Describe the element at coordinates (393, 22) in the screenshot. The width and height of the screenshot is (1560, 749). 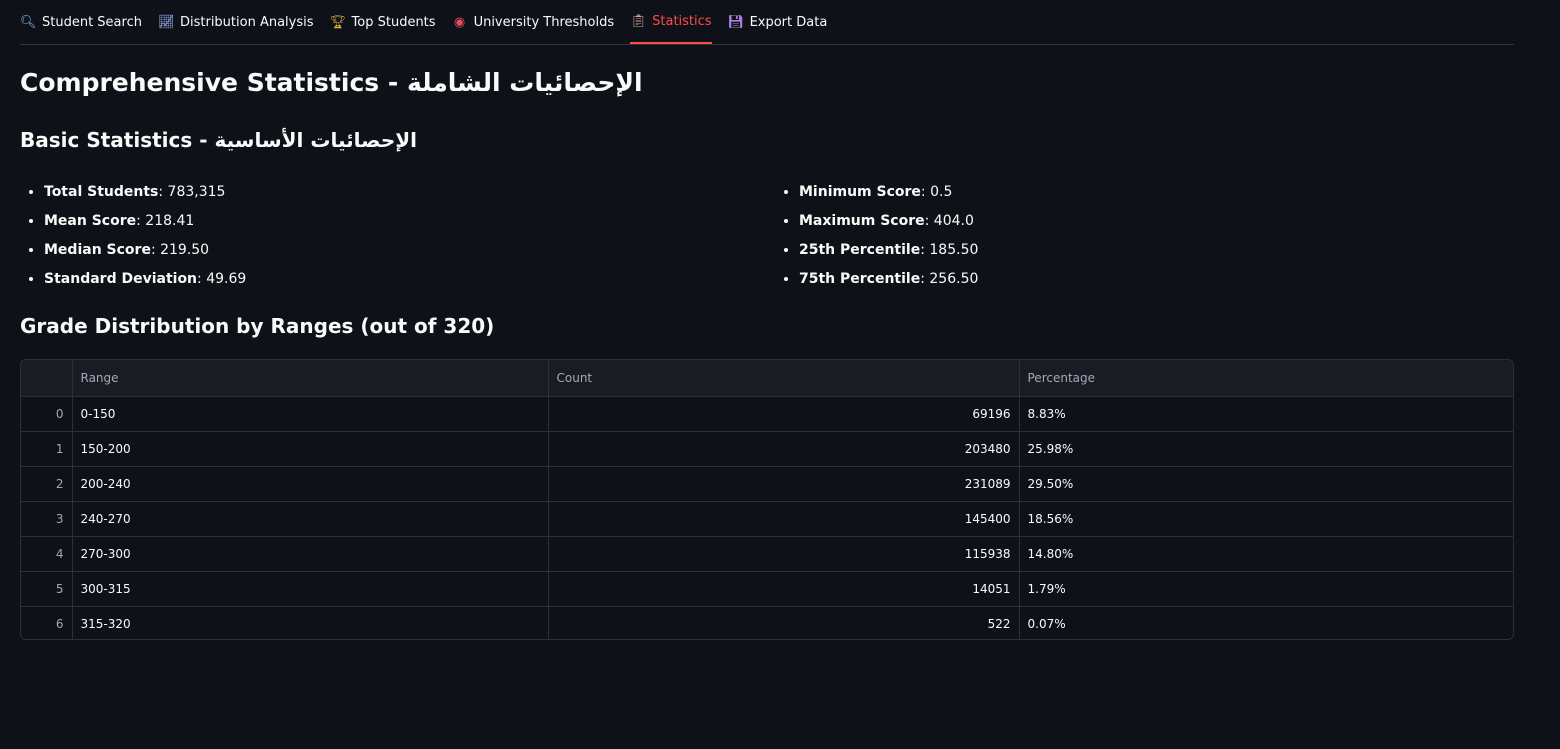
I see `tab-label: Top Students` at that location.